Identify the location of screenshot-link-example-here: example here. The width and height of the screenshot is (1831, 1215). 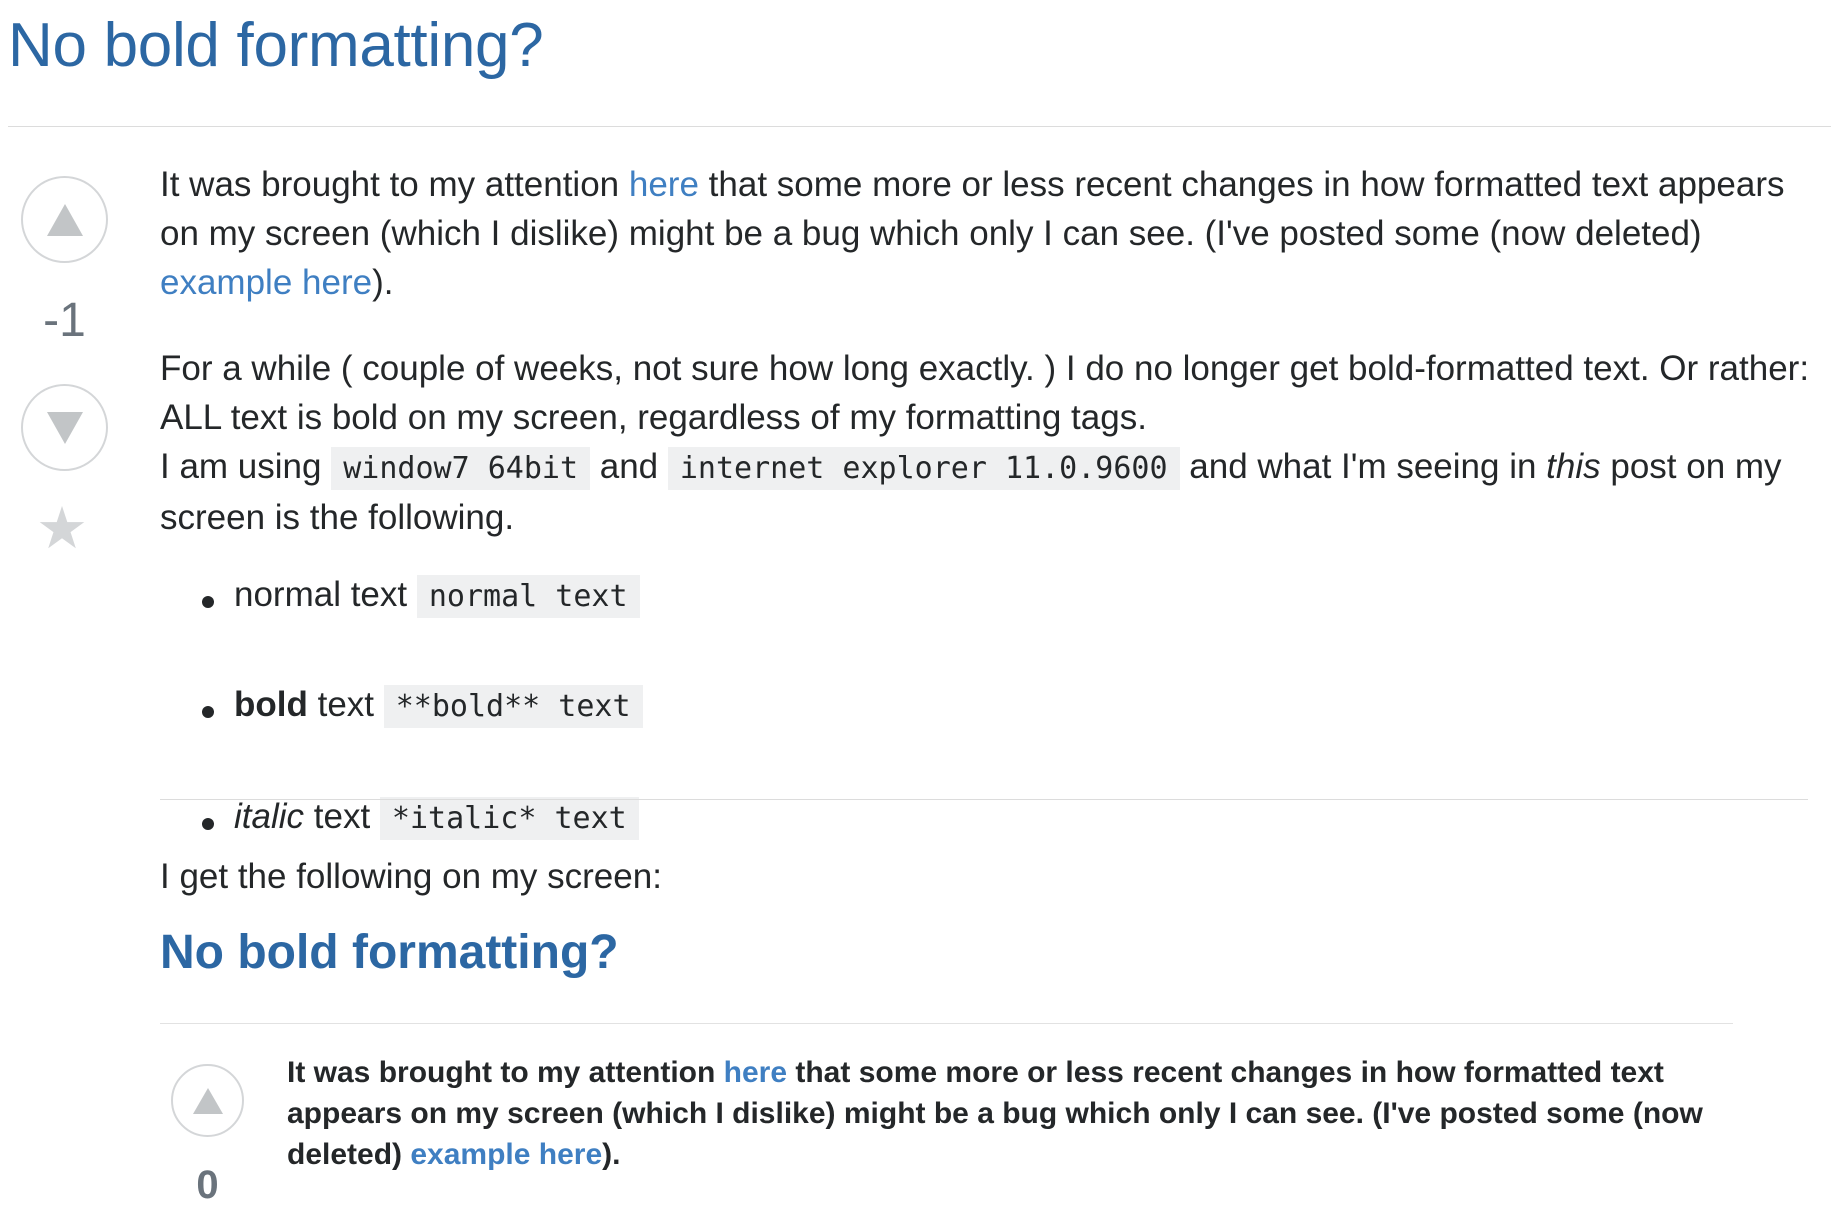
(506, 1154).